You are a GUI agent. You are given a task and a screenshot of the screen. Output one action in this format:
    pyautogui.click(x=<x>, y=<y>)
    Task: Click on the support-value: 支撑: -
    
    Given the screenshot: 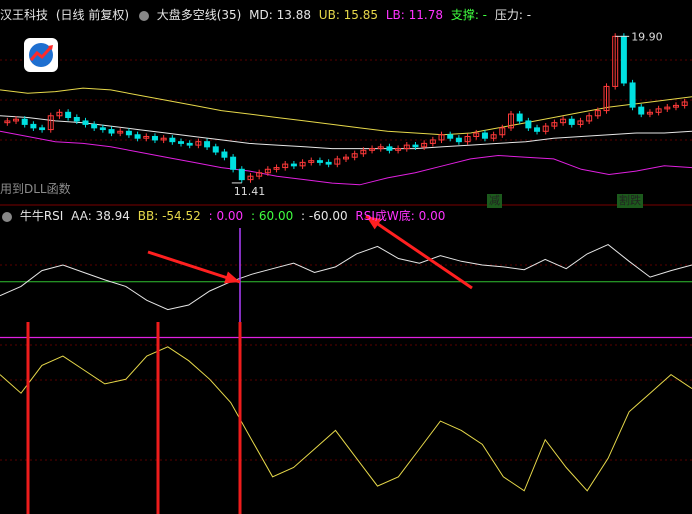 What is the action you would take?
    pyautogui.click(x=469, y=15)
    